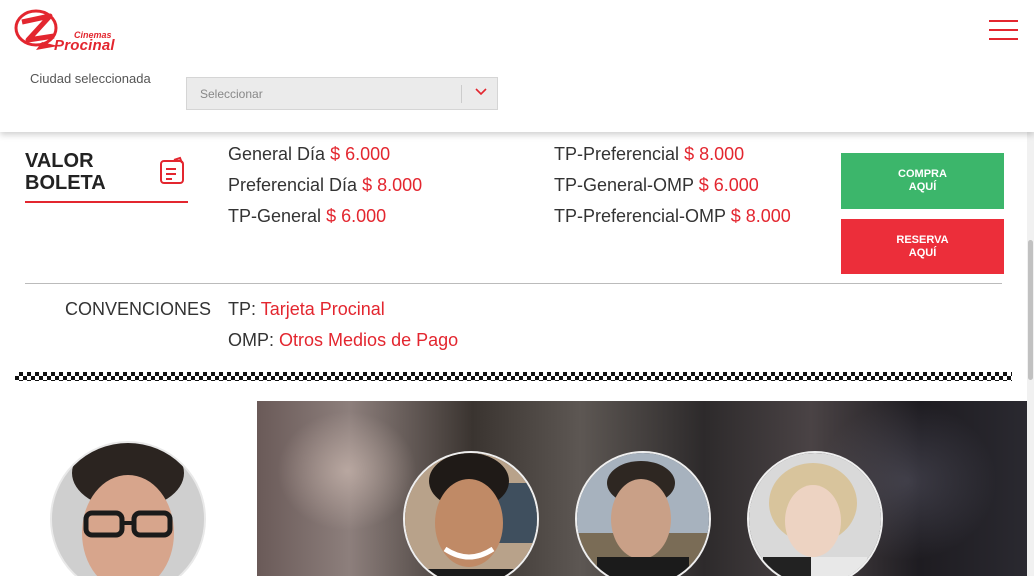 Image resolution: width=1034 pixels, height=576 pixels. What do you see at coordinates (307, 216) in the screenshot?
I see `price-tp-general: TP-General $ 6.000` at bounding box center [307, 216].